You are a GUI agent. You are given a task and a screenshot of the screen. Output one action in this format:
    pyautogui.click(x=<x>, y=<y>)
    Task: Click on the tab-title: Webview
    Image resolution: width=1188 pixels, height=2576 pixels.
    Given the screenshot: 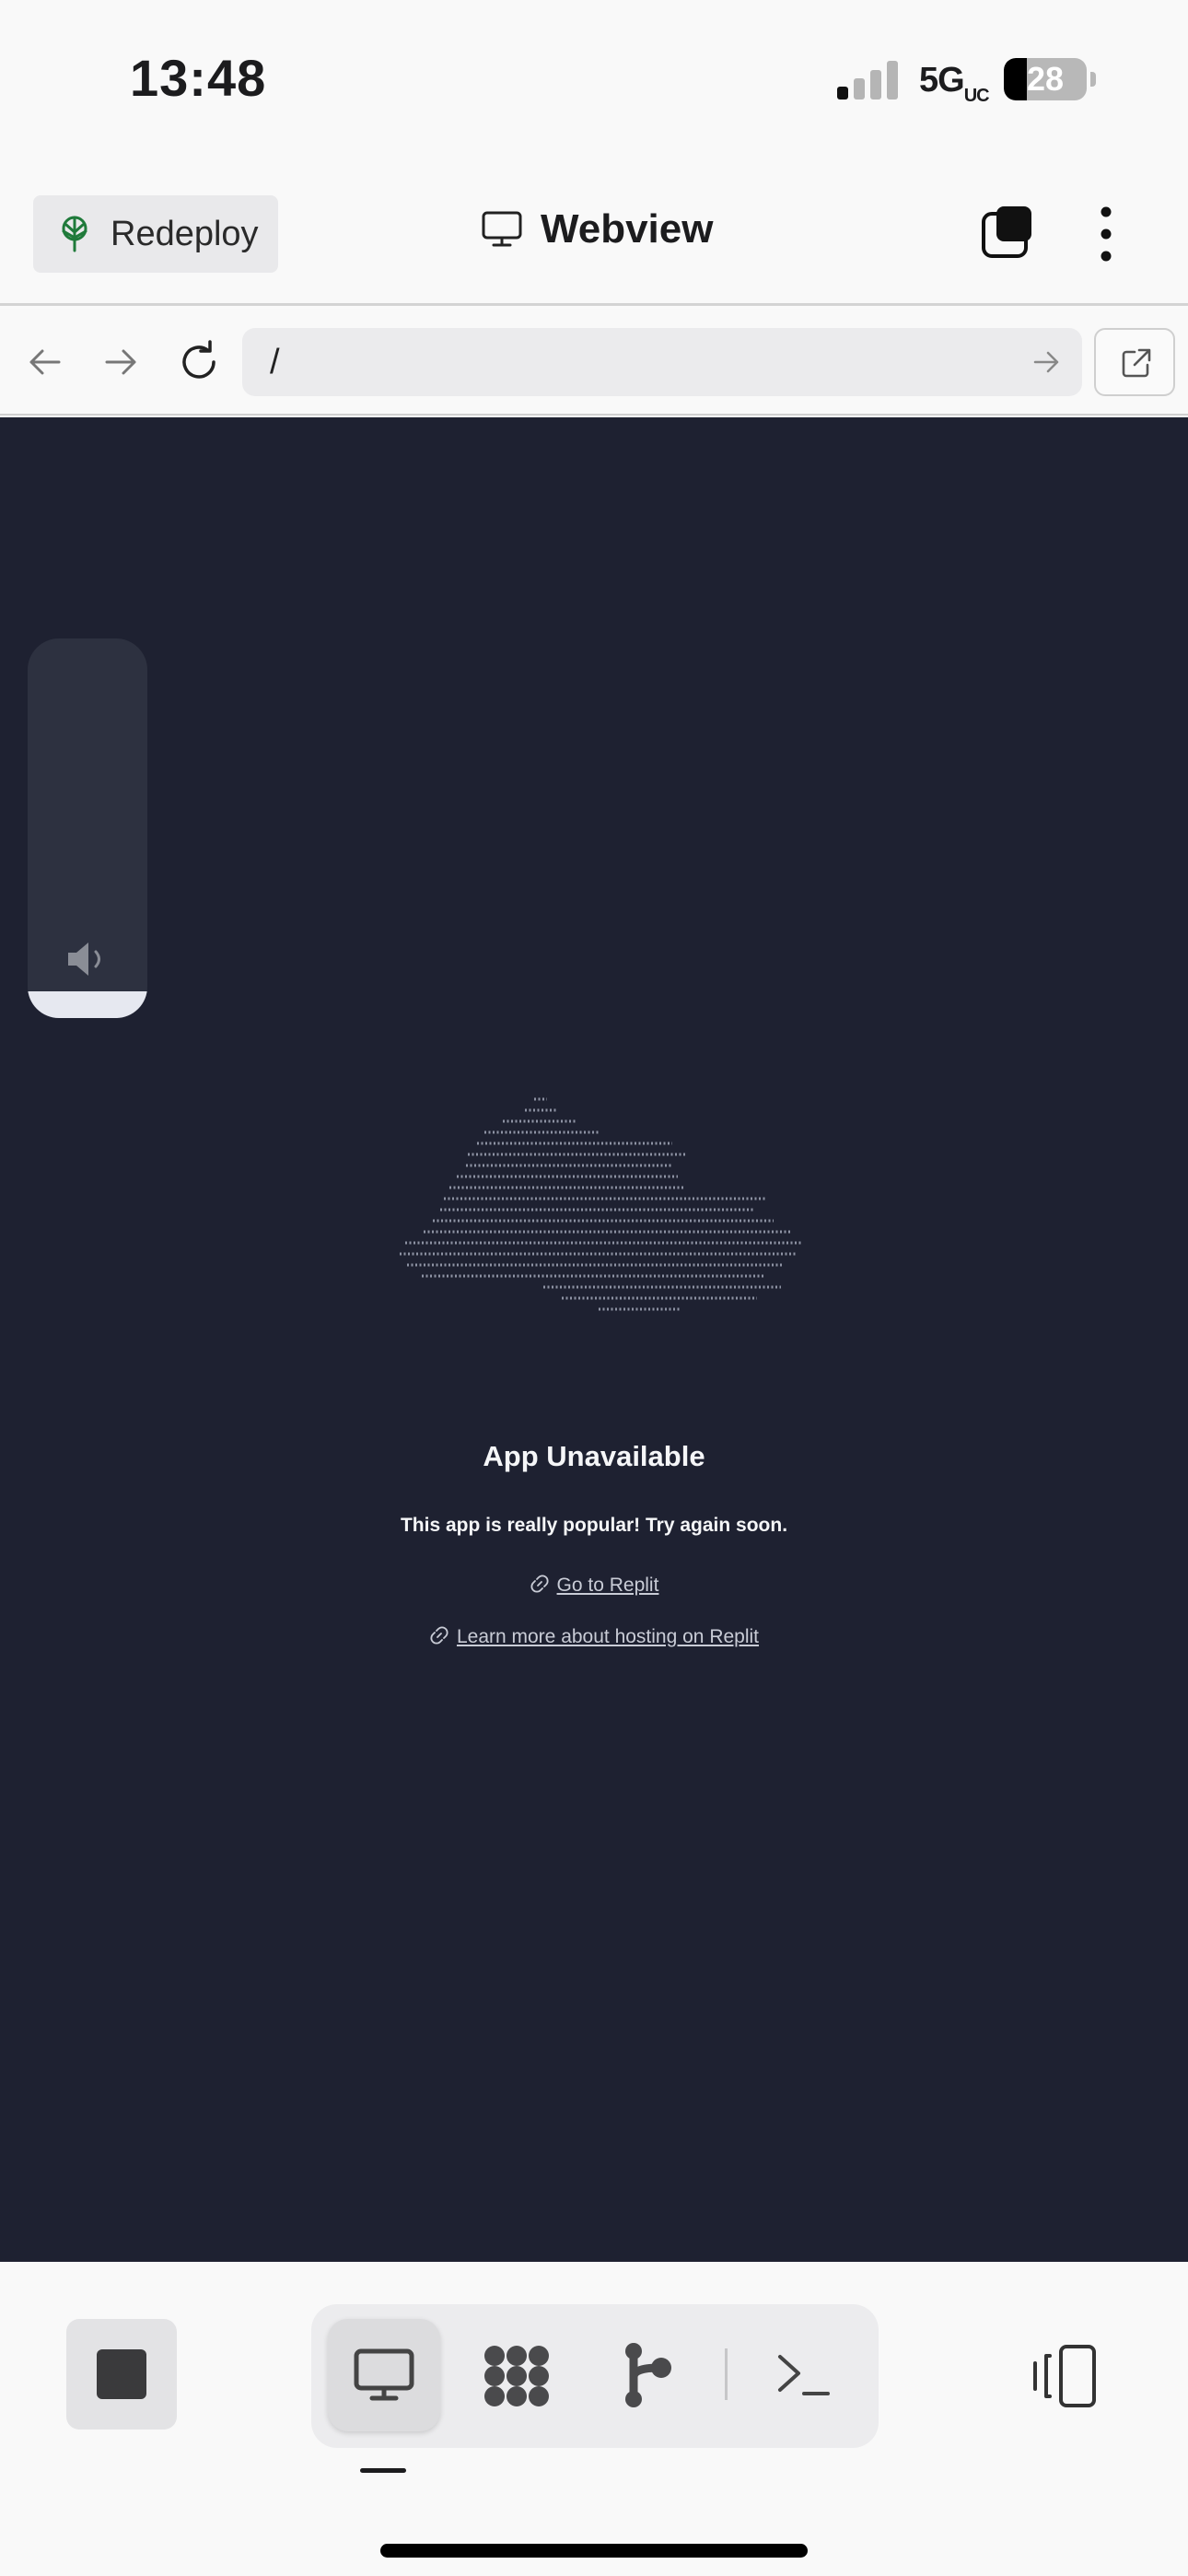 What is the action you would take?
    pyautogui.click(x=597, y=229)
    